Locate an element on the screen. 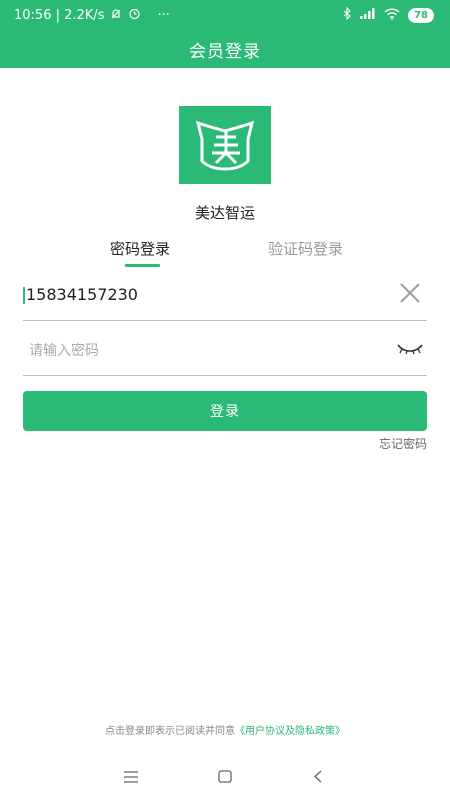  battery-icon: 78 is located at coordinates (421, 15).